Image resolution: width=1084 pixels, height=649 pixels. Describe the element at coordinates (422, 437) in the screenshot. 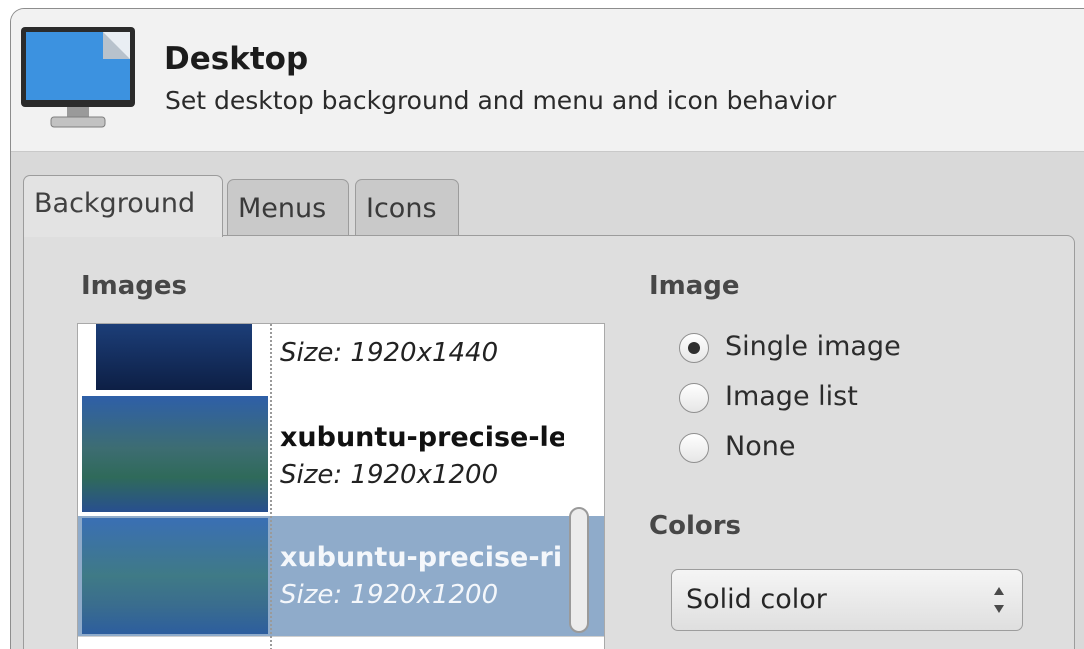

I see `image-name: xubuntu-precise-le` at that location.